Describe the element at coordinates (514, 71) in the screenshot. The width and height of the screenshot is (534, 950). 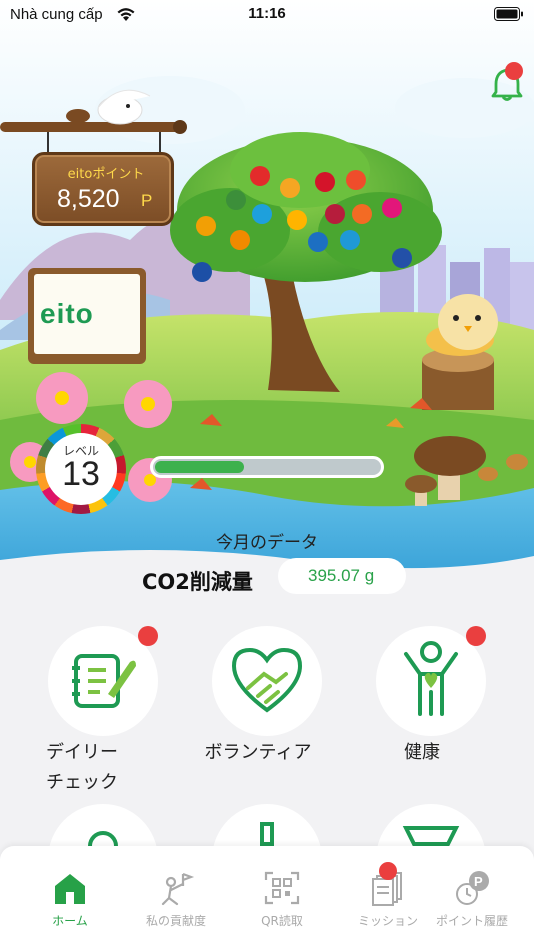
I see `notification-badge` at that location.